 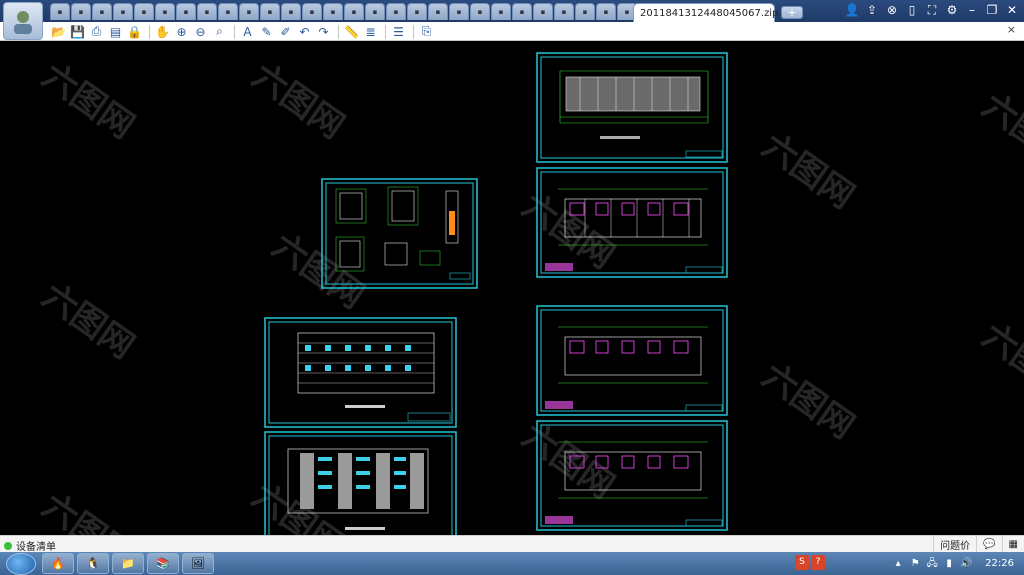 I want to click on pdf-icon: ▤, so click(x=115, y=32).